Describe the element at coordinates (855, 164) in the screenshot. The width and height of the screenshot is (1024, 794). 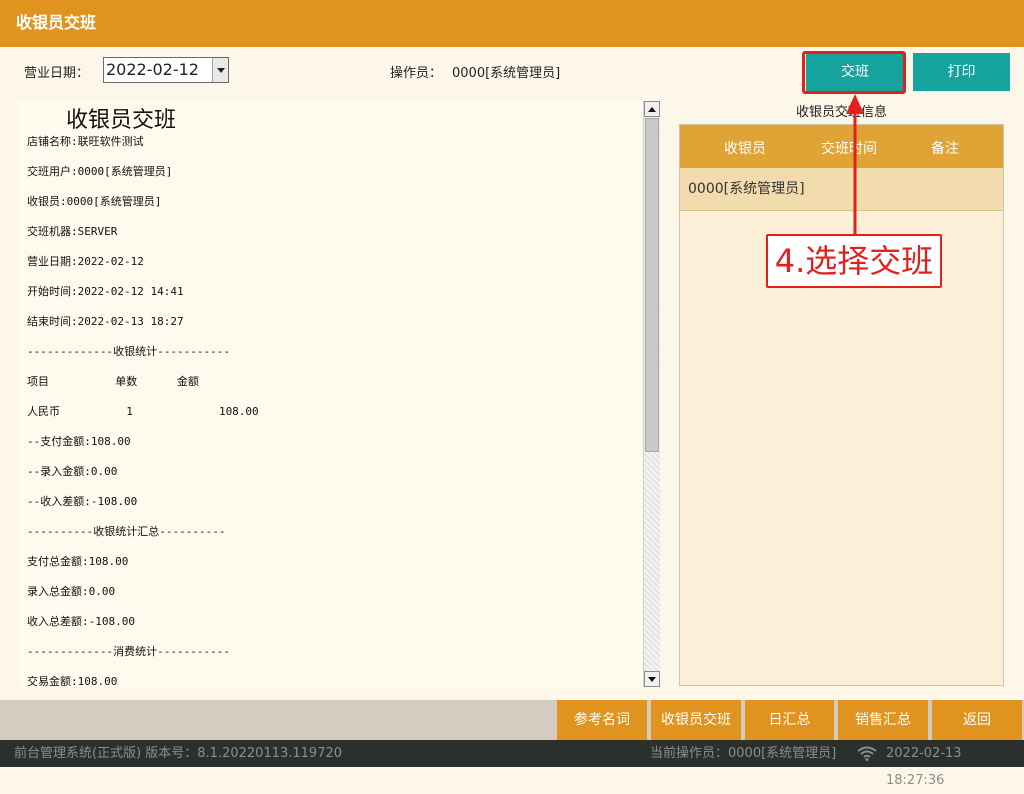
I see `annotation-arrow` at that location.